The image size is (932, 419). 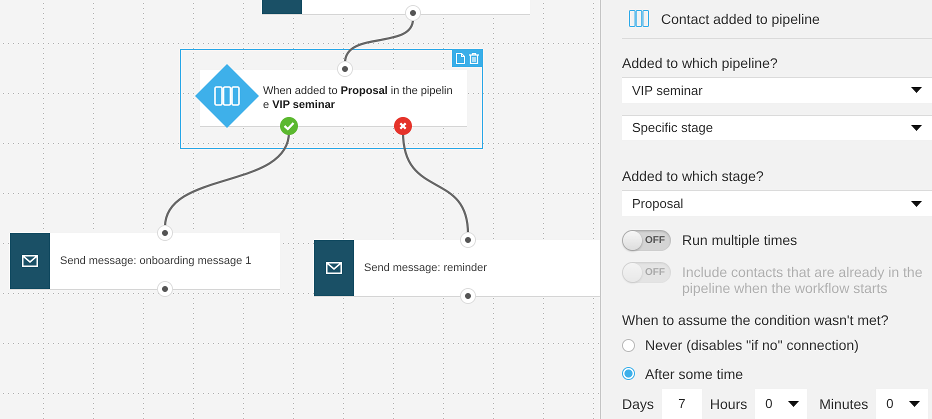 What do you see at coordinates (693, 176) in the screenshot?
I see `field-label: Added to which stage?` at bounding box center [693, 176].